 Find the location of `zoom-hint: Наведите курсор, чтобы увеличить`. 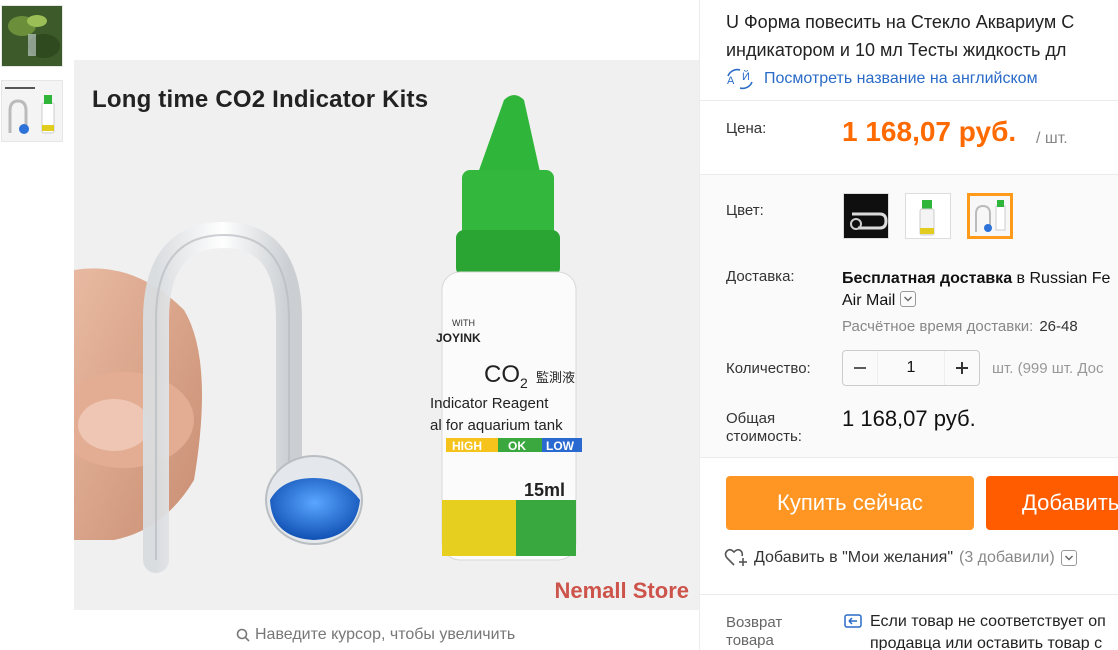

zoom-hint: Наведите курсор, чтобы увеличить is located at coordinates (375, 635).